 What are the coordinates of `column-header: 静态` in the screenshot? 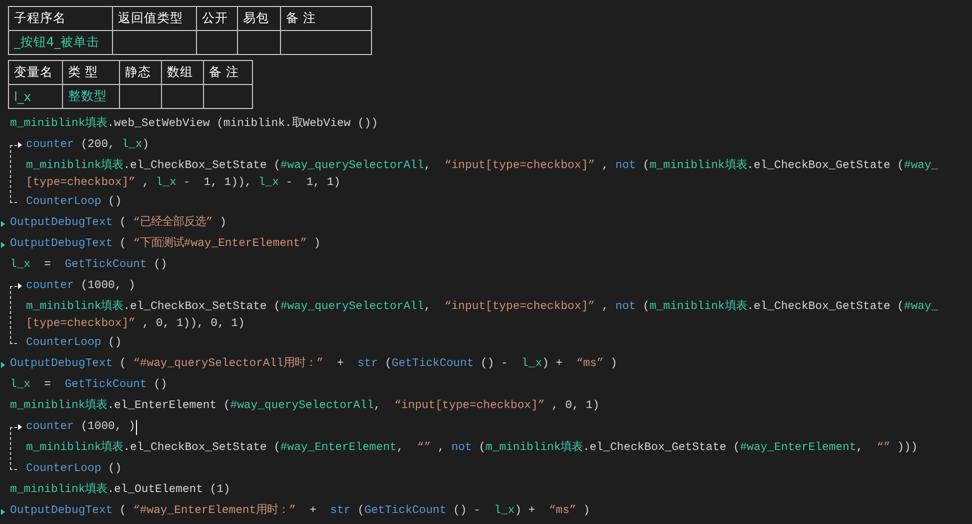 It's located at (141, 72).